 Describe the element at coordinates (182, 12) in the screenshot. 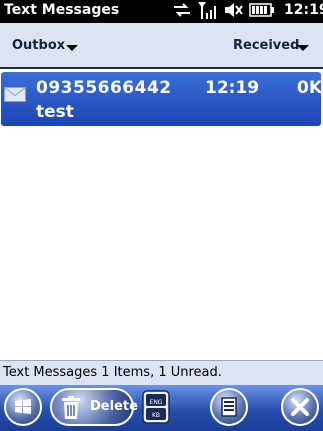

I see `sync-icon` at that location.